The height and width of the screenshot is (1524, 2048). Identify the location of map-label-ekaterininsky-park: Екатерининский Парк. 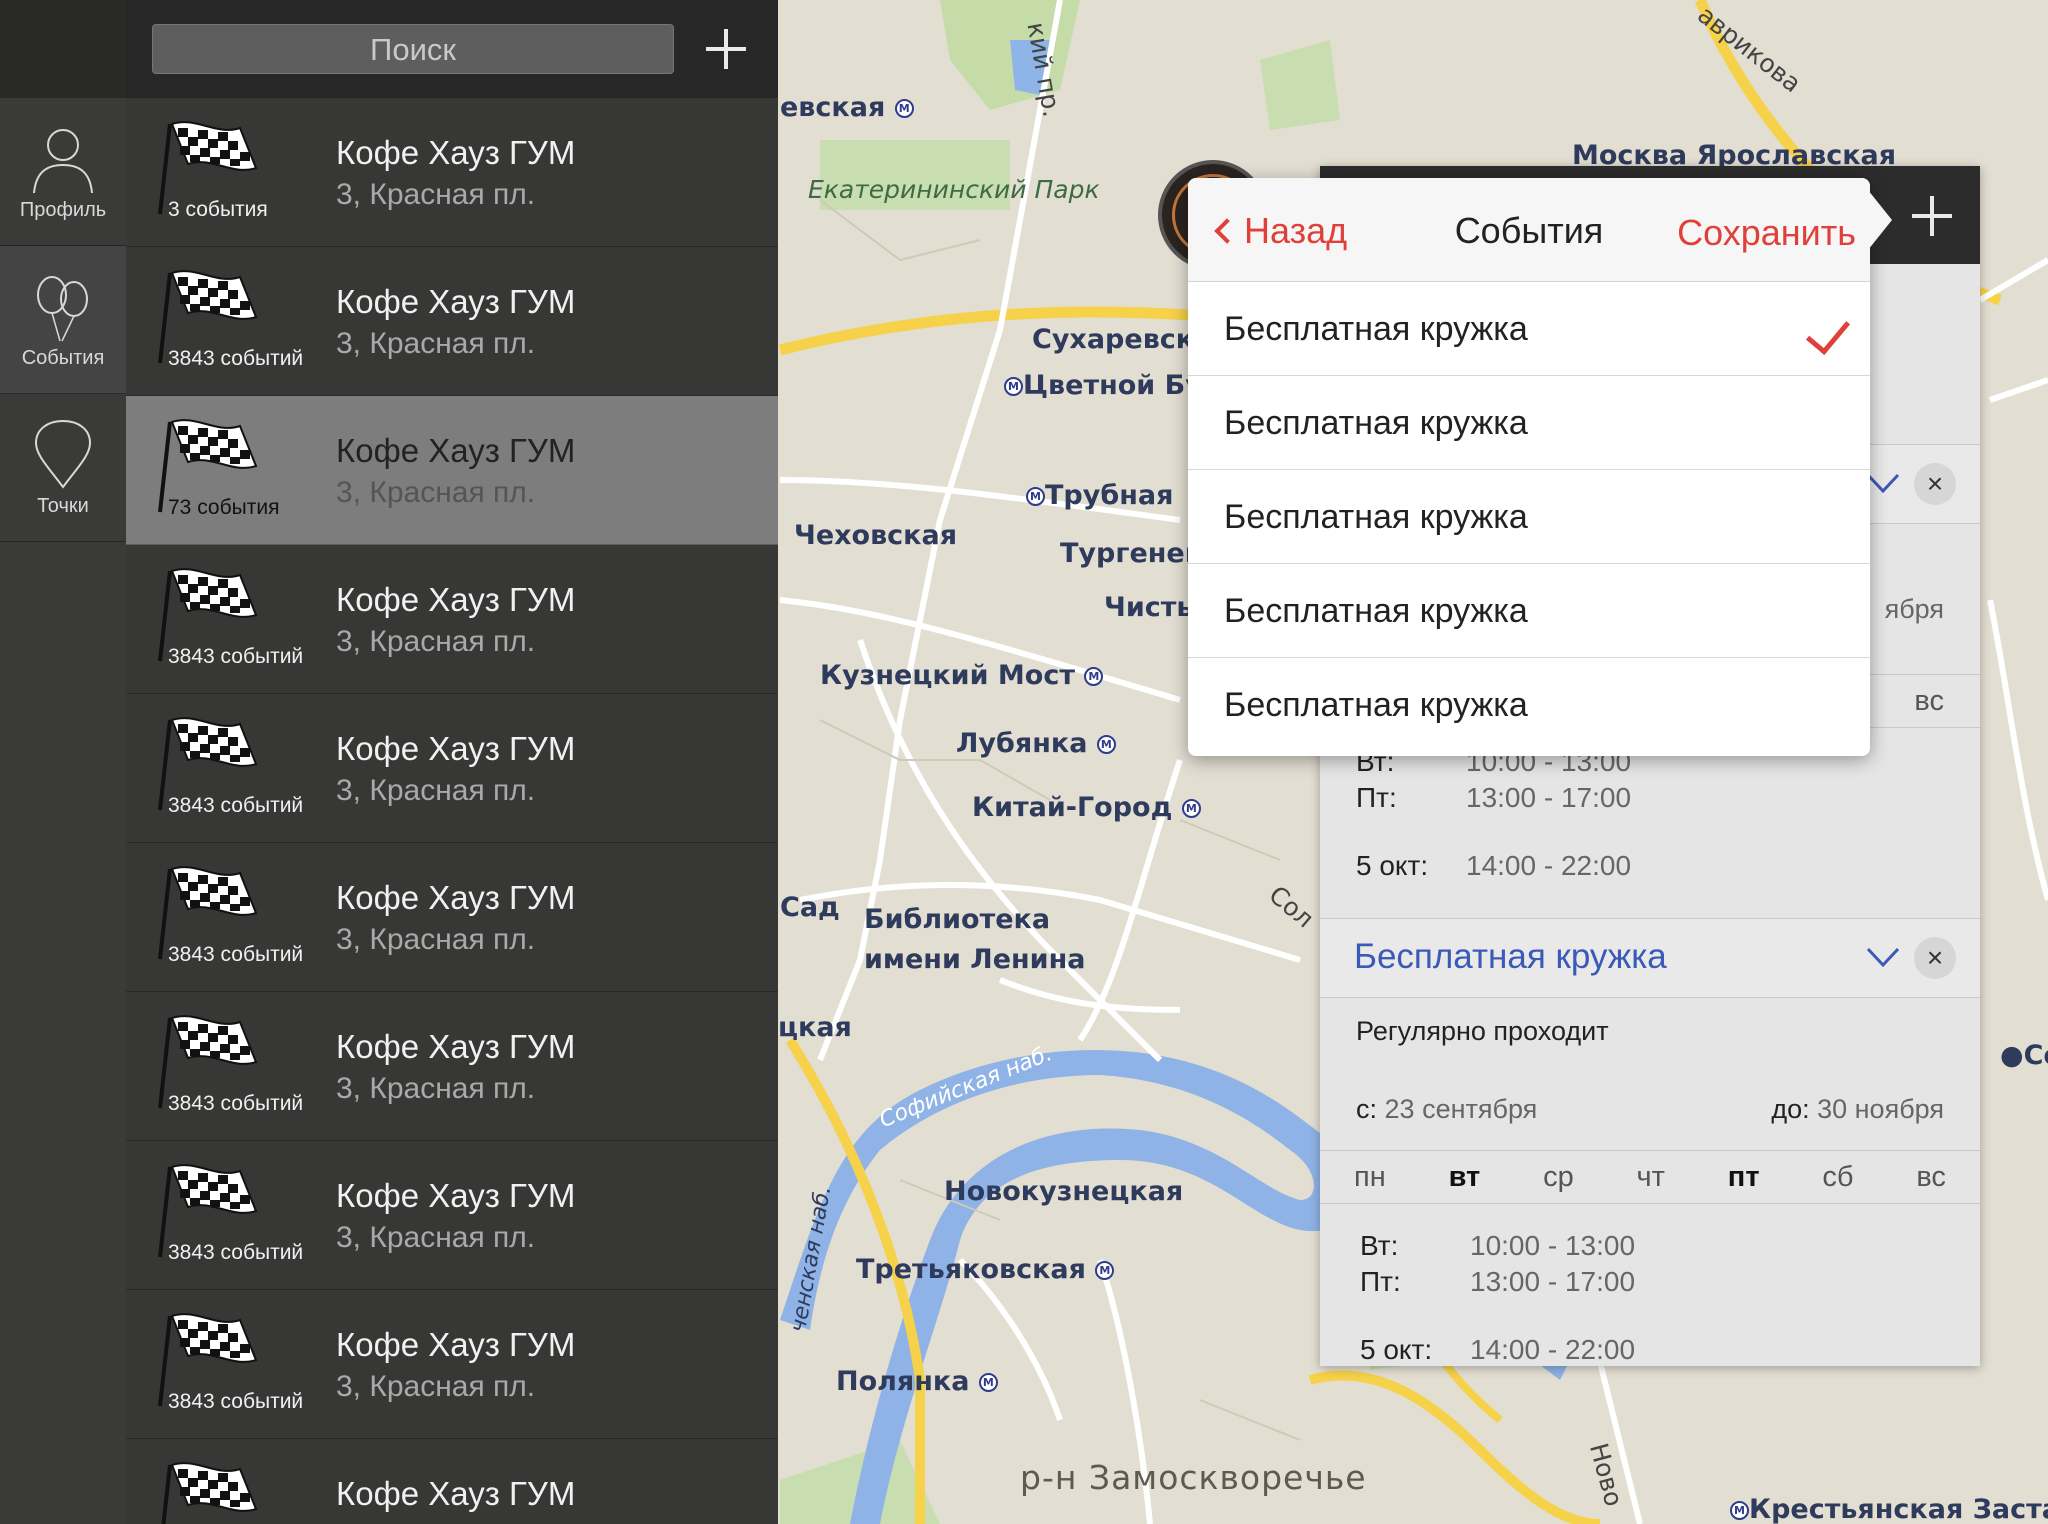
(954, 189).